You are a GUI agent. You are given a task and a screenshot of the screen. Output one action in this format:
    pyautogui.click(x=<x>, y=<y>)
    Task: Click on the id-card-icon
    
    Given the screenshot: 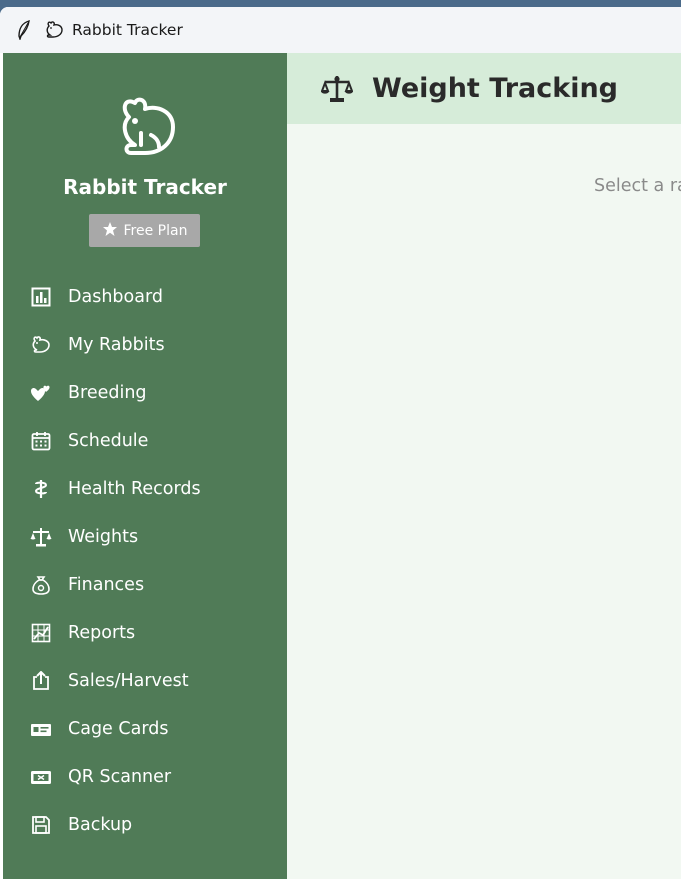 What is the action you would take?
    pyautogui.click(x=41, y=729)
    